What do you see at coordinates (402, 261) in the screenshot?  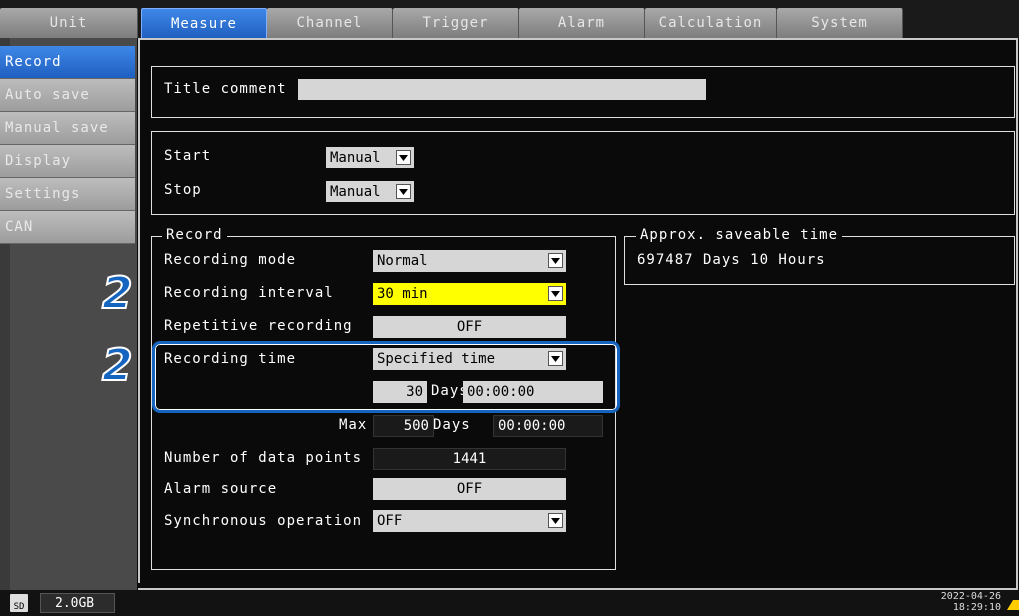 I see `recording-mode-value: Normal` at bounding box center [402, 261].